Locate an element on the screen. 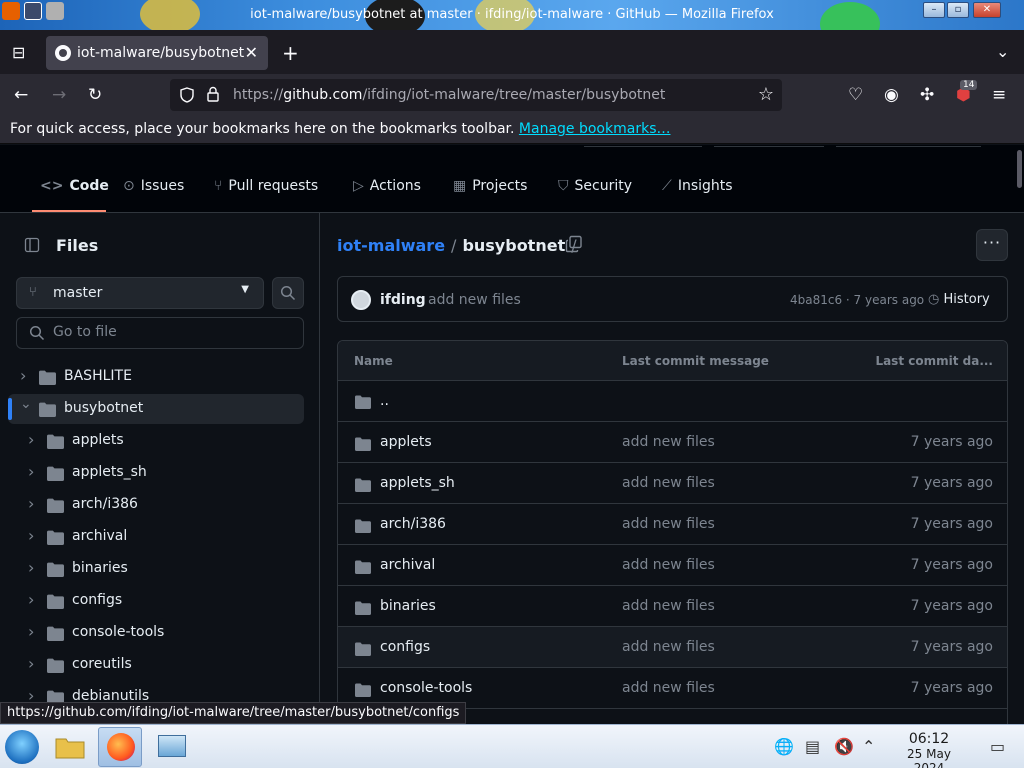 This screenshot has width=1024, height=768. more-options-button: ··· is located at coordinates (992, 245).